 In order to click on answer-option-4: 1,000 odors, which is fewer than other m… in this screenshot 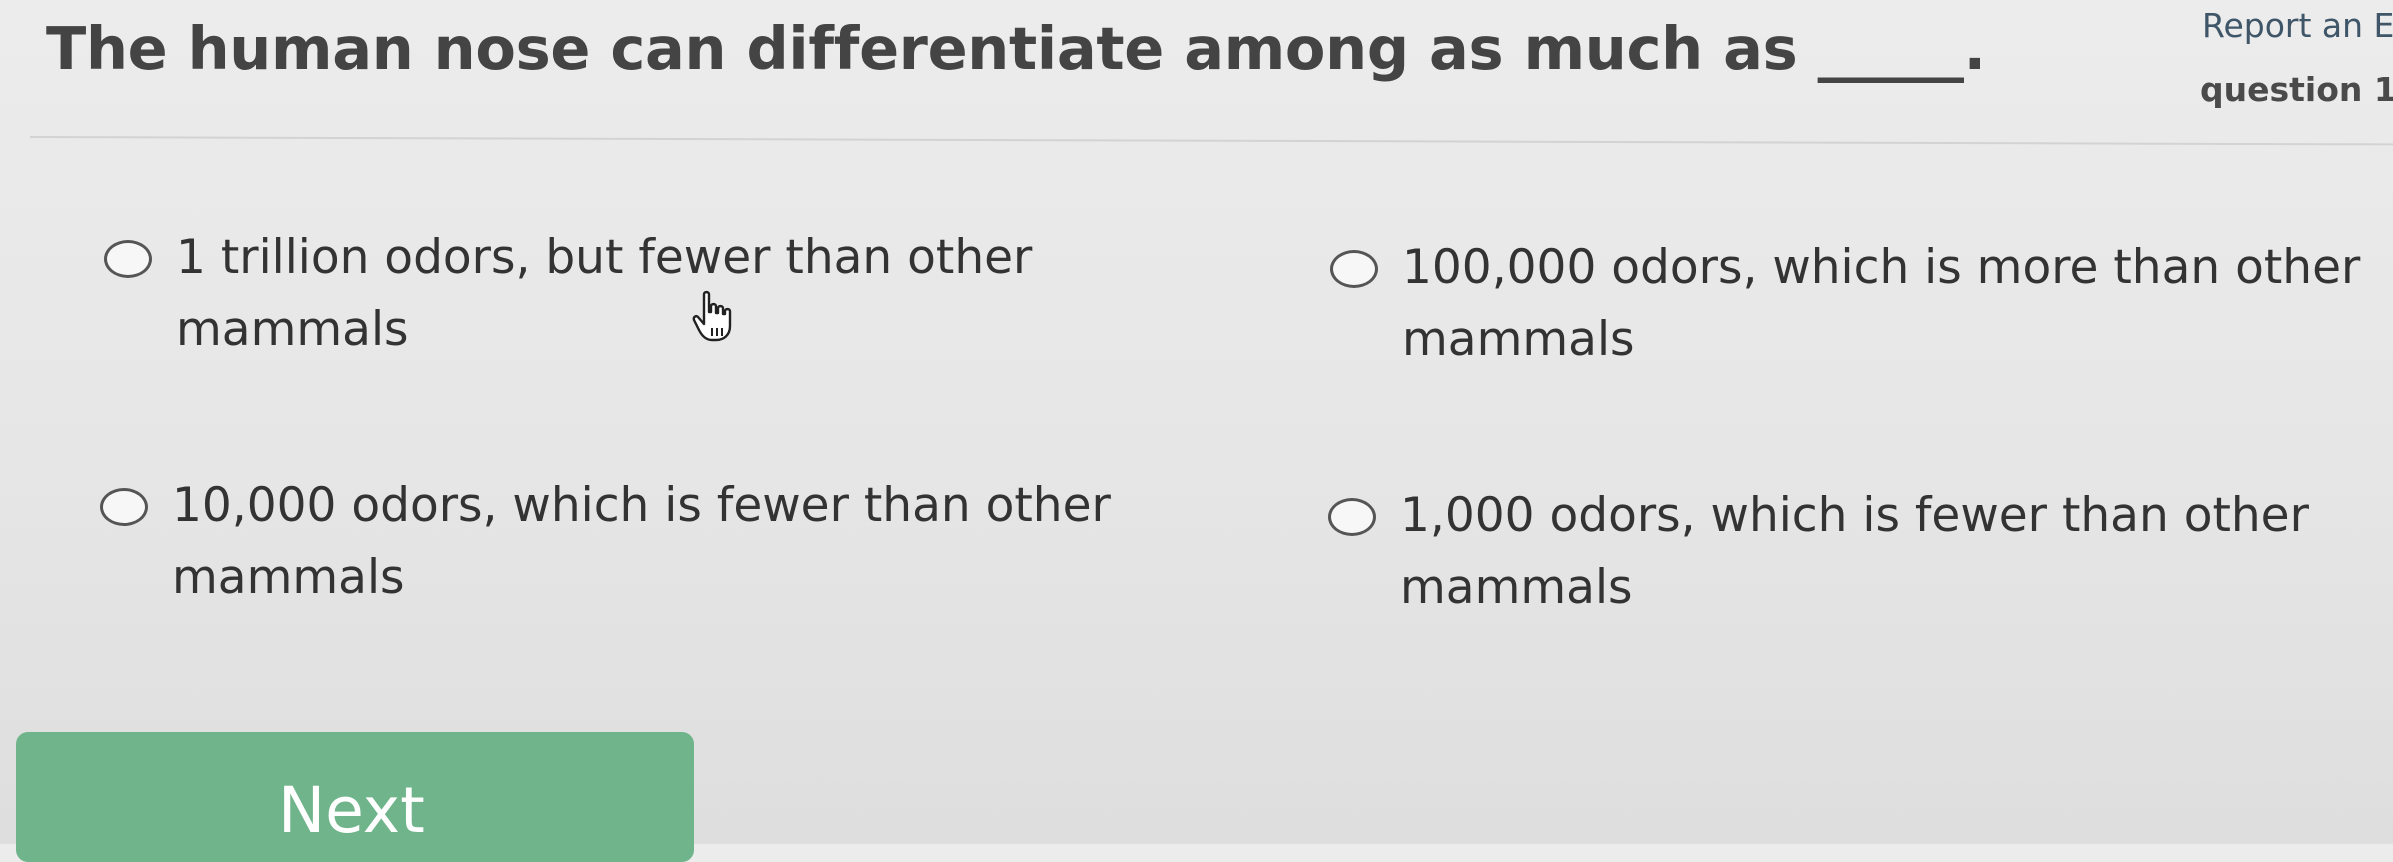, I will do `click(1854, 552)`.